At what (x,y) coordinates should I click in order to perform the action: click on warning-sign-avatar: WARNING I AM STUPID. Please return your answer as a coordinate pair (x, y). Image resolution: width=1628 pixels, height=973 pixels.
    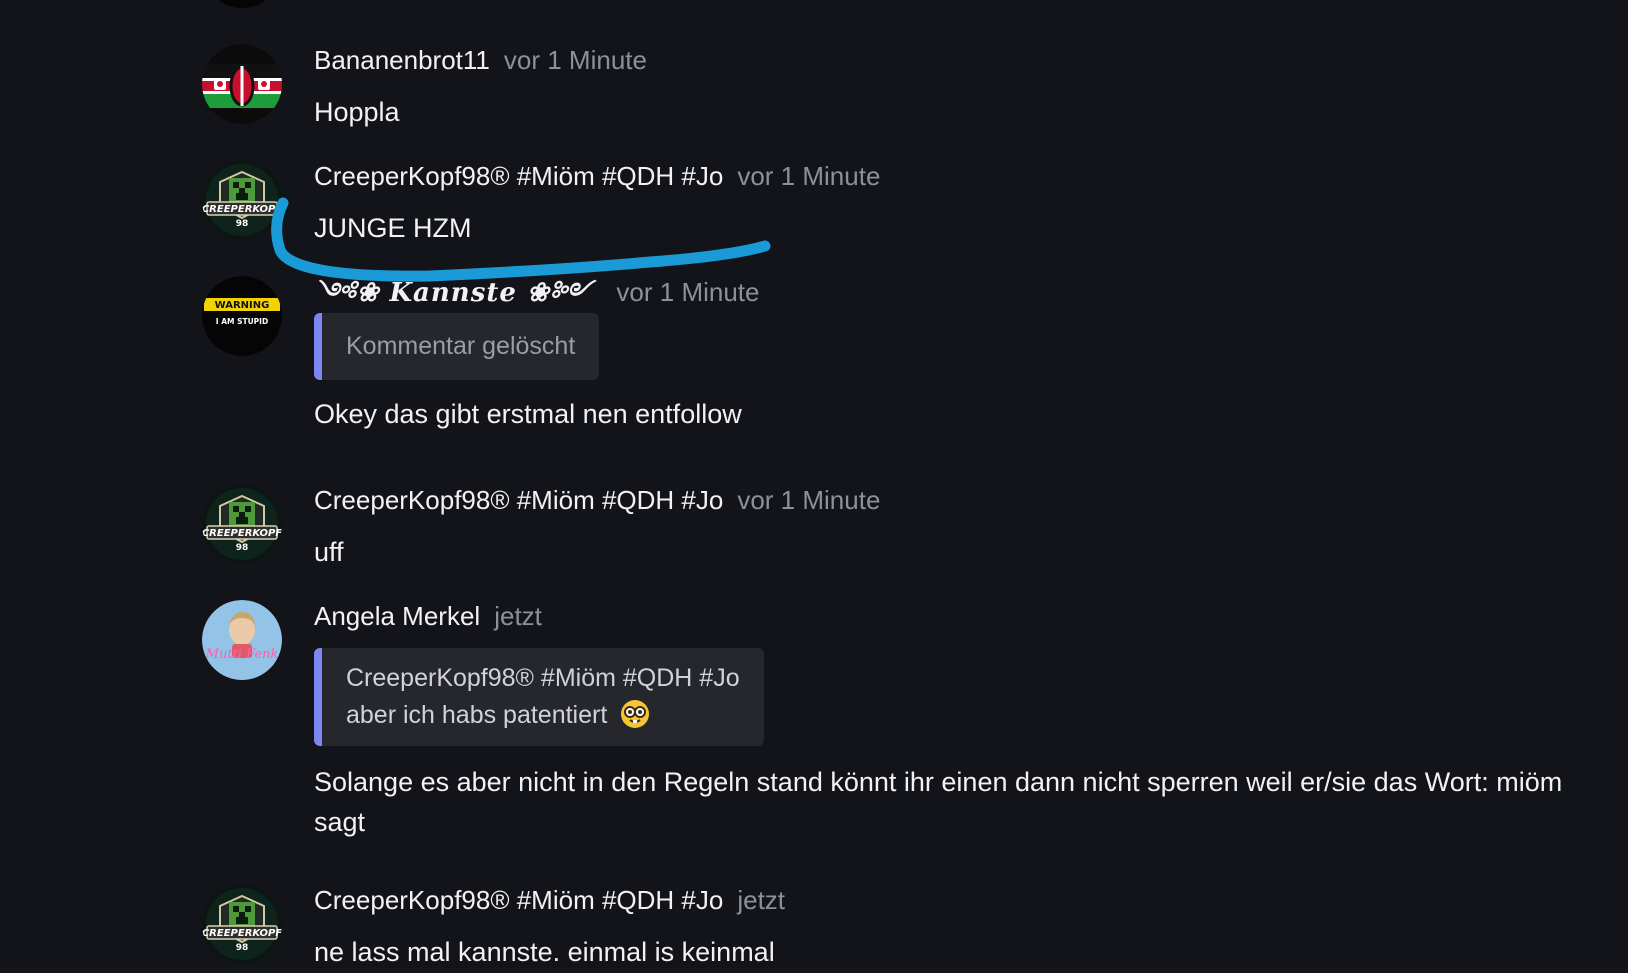
    Looking at the image, I should click on (242, 316).